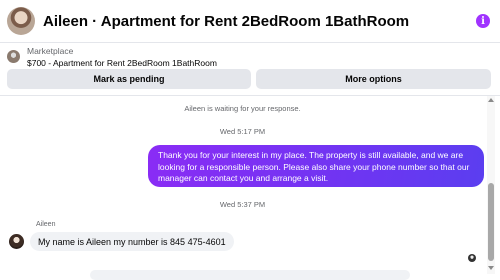  What do you see at coordinates (242, 131) in the screenshot?
I see `message-timestamp: Wed 5:17 PM` at bounding box center [242, 131].